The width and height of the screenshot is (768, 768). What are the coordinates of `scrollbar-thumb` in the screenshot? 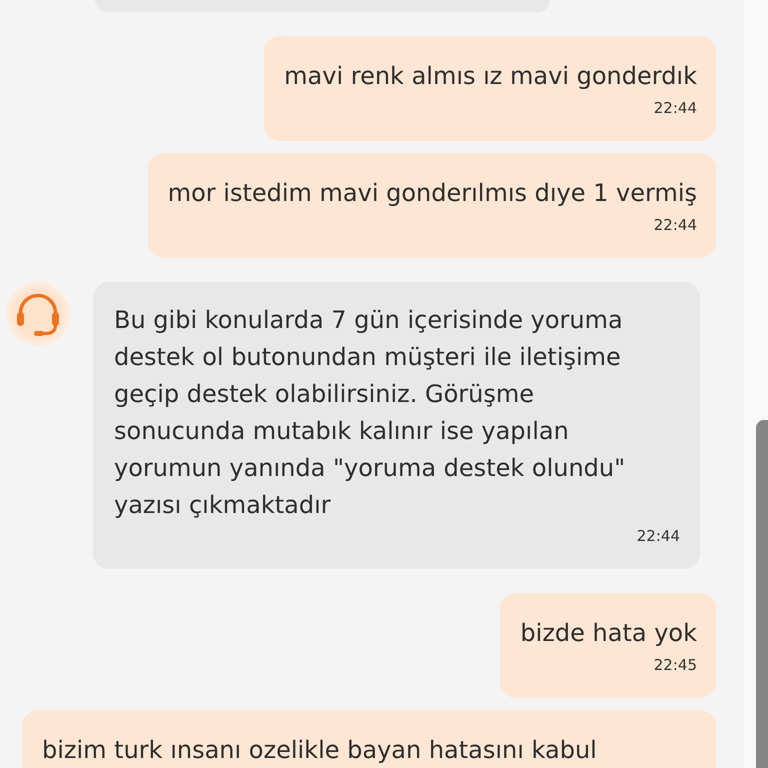 It's located at (762, 594).